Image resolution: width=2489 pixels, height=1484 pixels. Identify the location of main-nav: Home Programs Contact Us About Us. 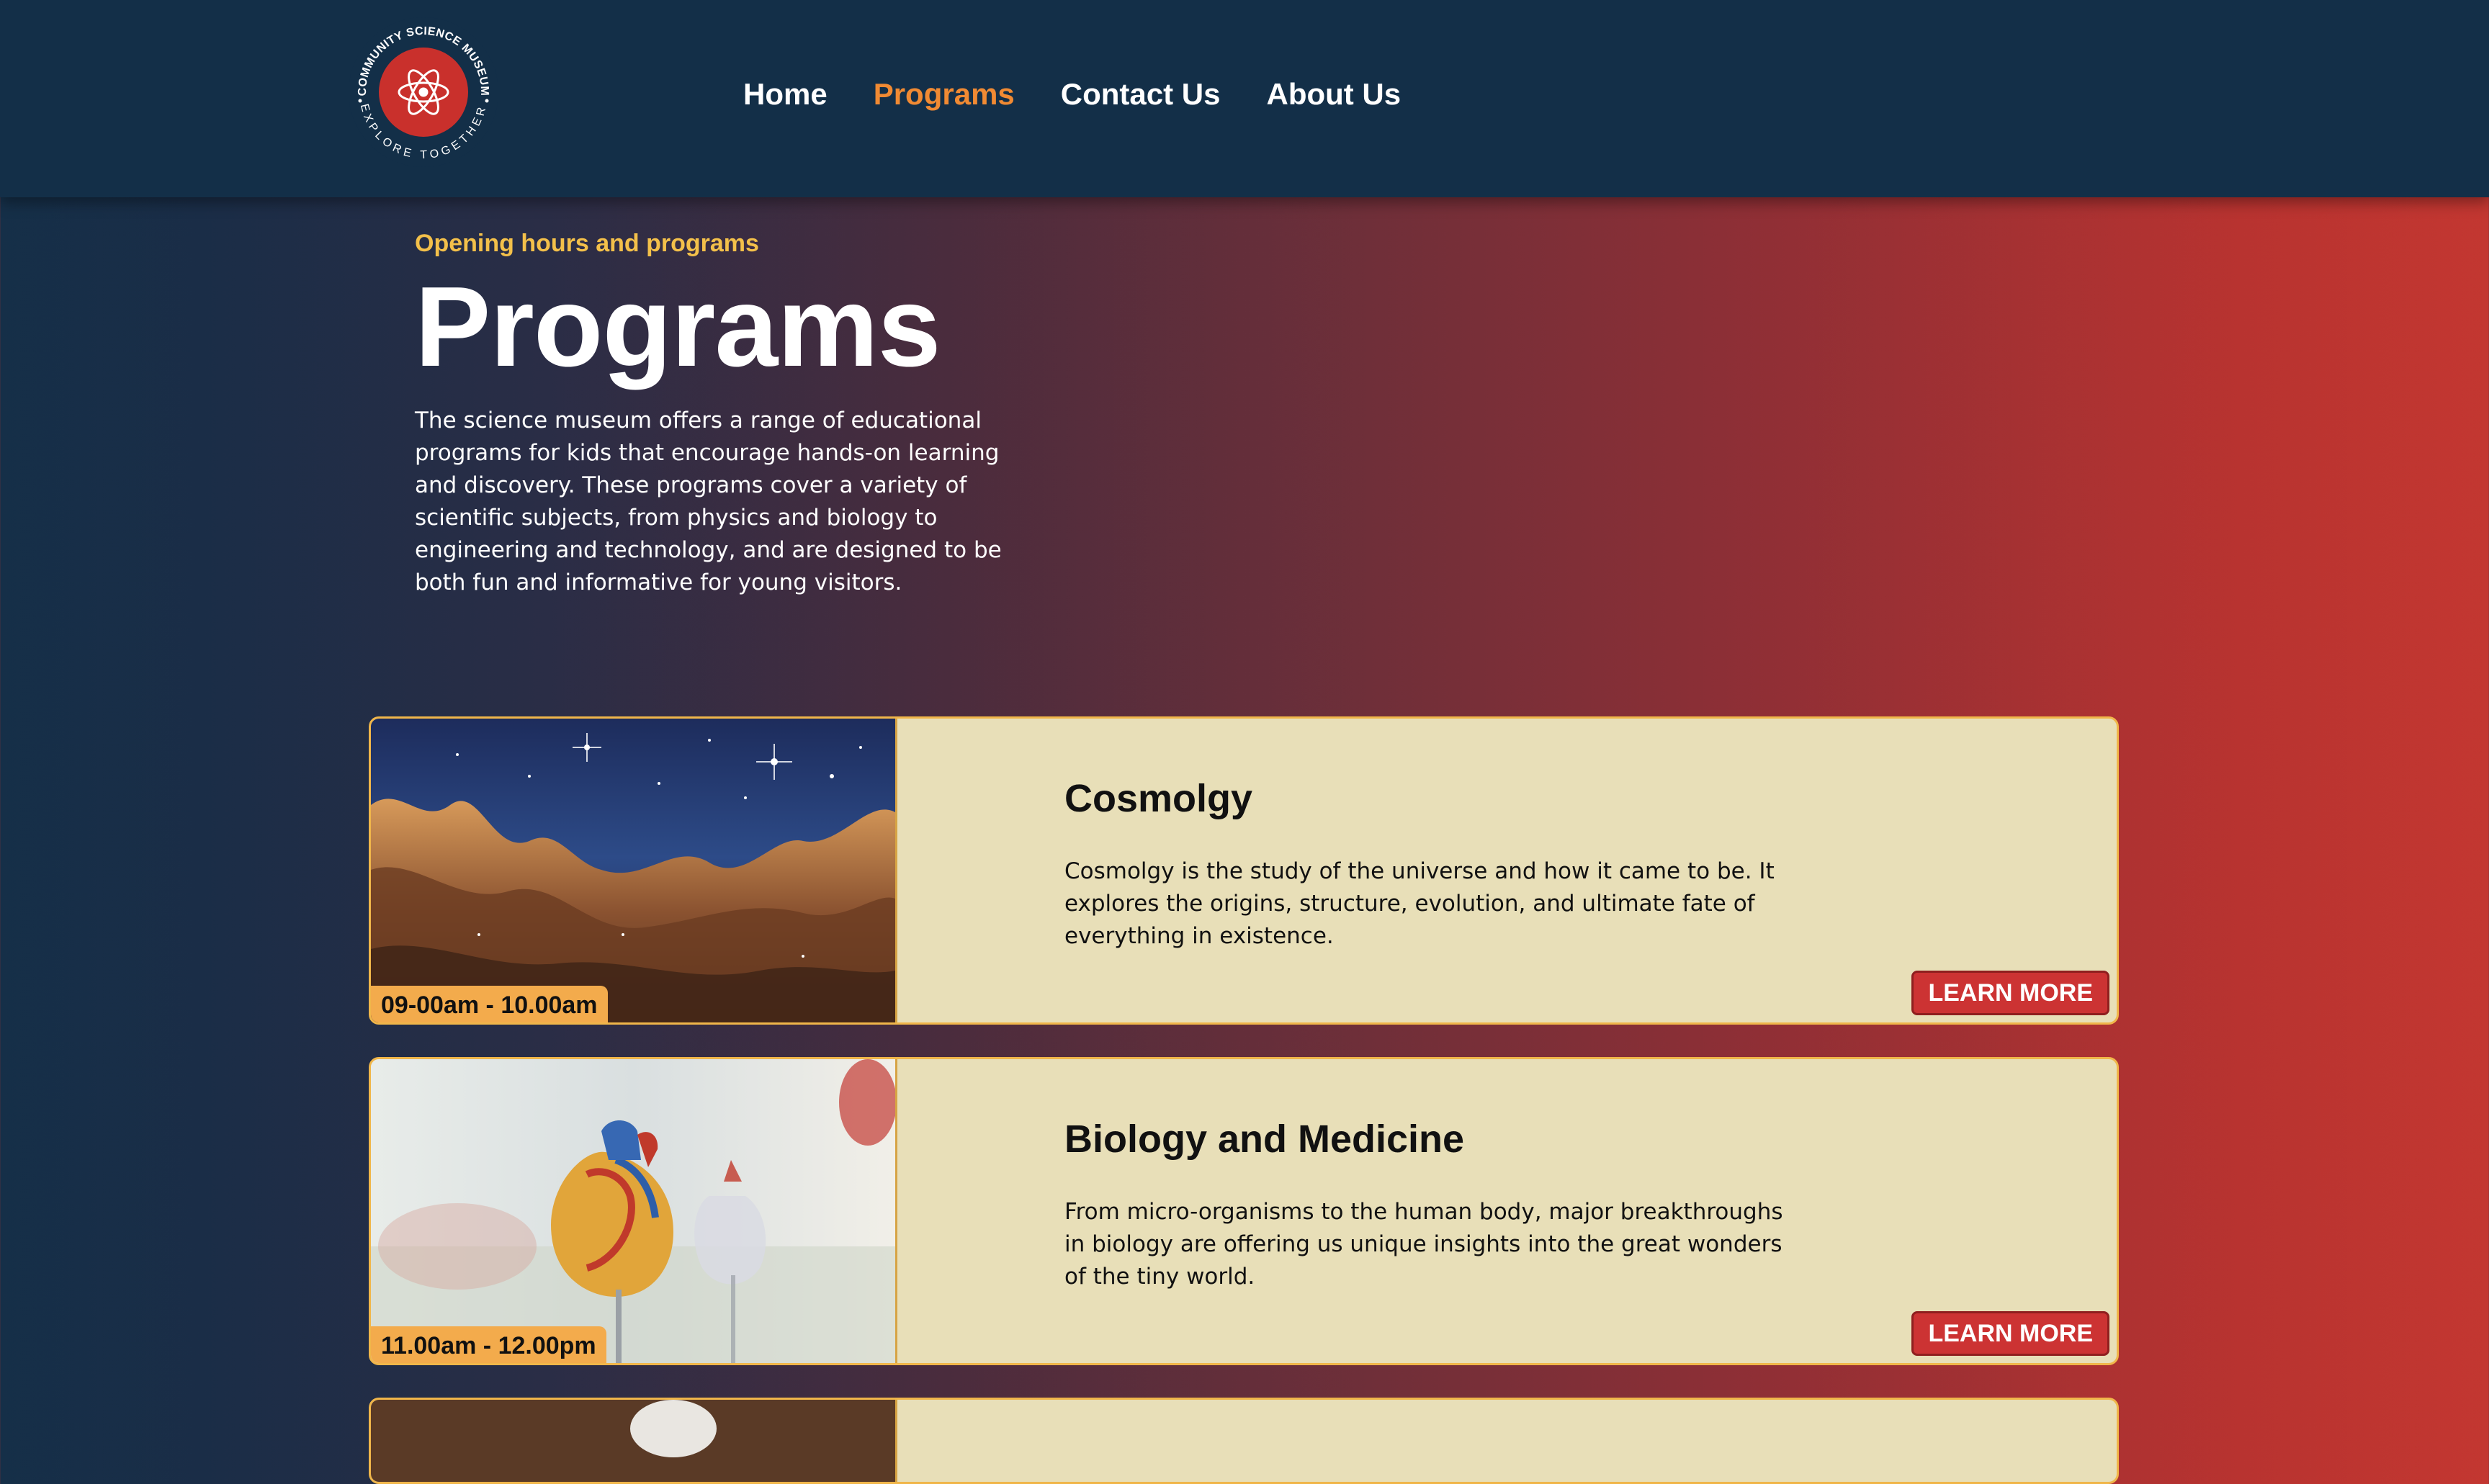
(1095, 94).